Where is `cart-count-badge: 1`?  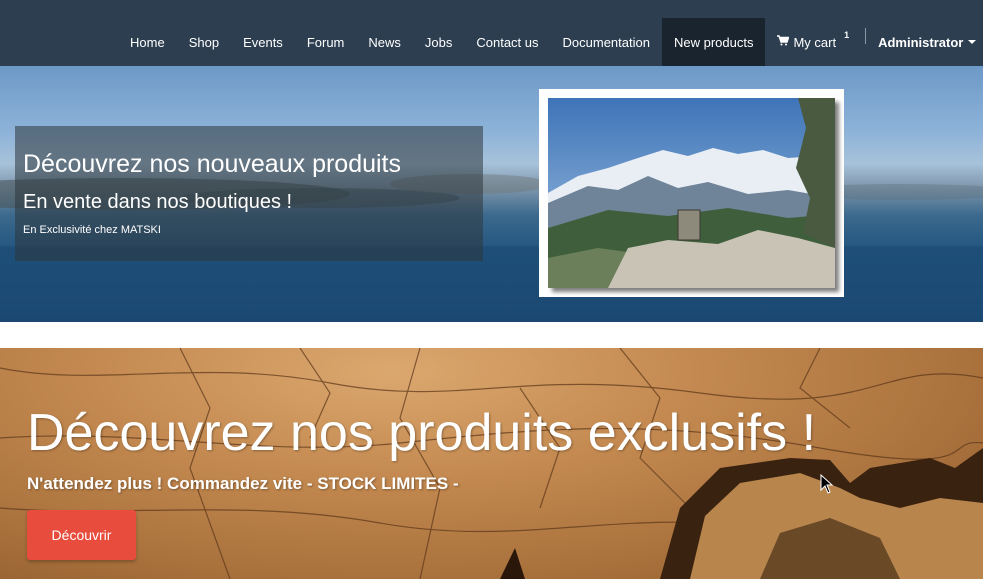
cart-count-badge: 1 is located at coordinates (847, 35).